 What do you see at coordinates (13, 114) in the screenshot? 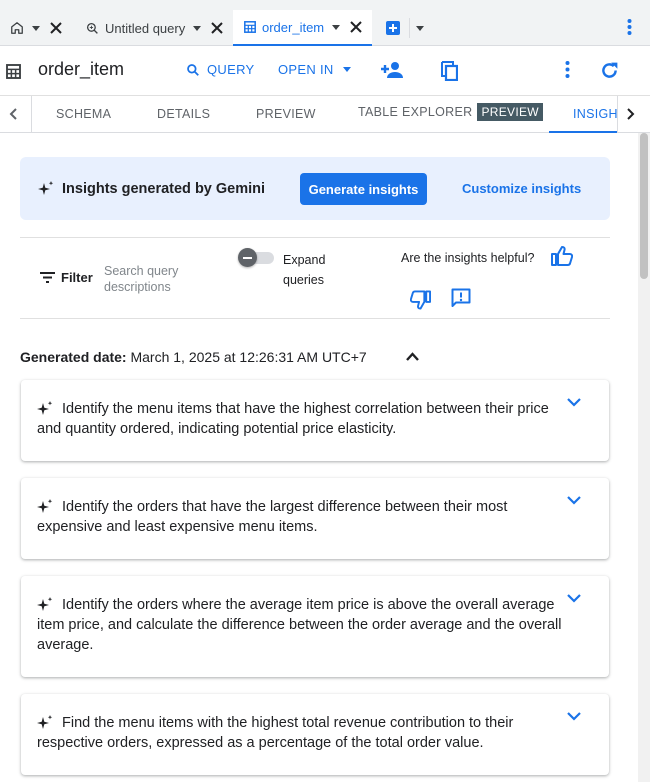
I see `chevron-left-icon` at bounding box center [13, 114].